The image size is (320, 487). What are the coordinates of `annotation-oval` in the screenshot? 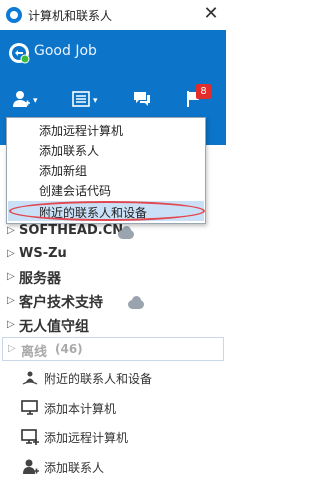 It's located at (107, 211).